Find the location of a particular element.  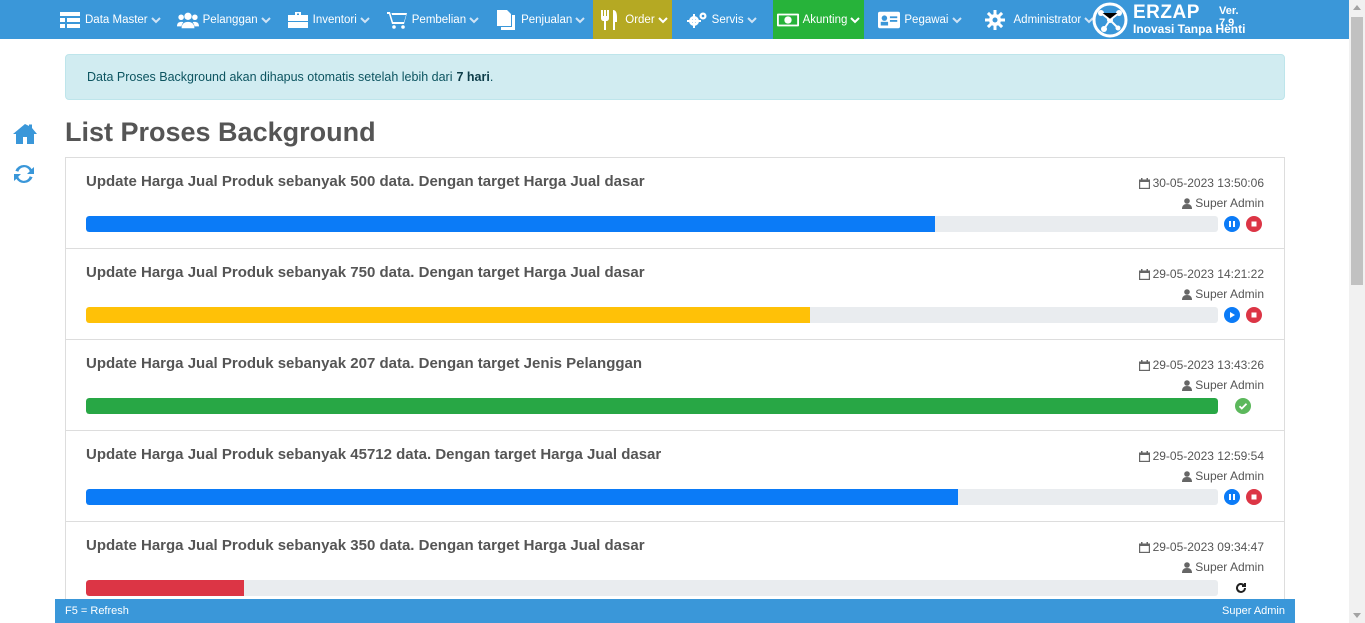

vertical-scrollbar is located at coordinates (1357, 311).